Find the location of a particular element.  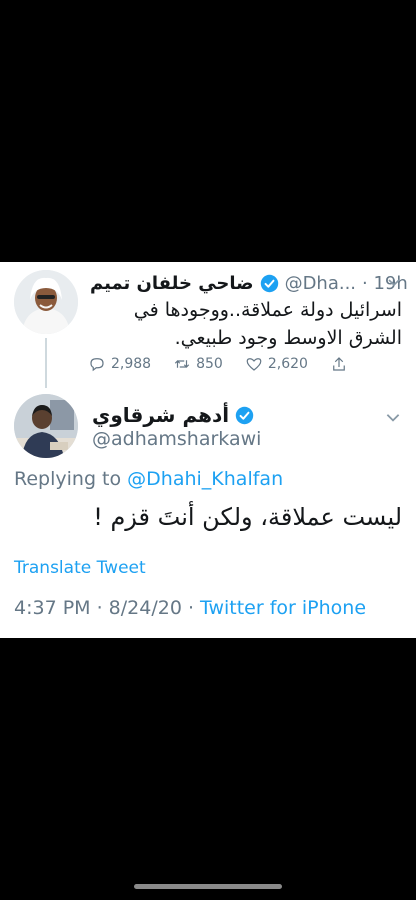

main-handle: @adhamsharkawi is located at coordinates (176, 439).